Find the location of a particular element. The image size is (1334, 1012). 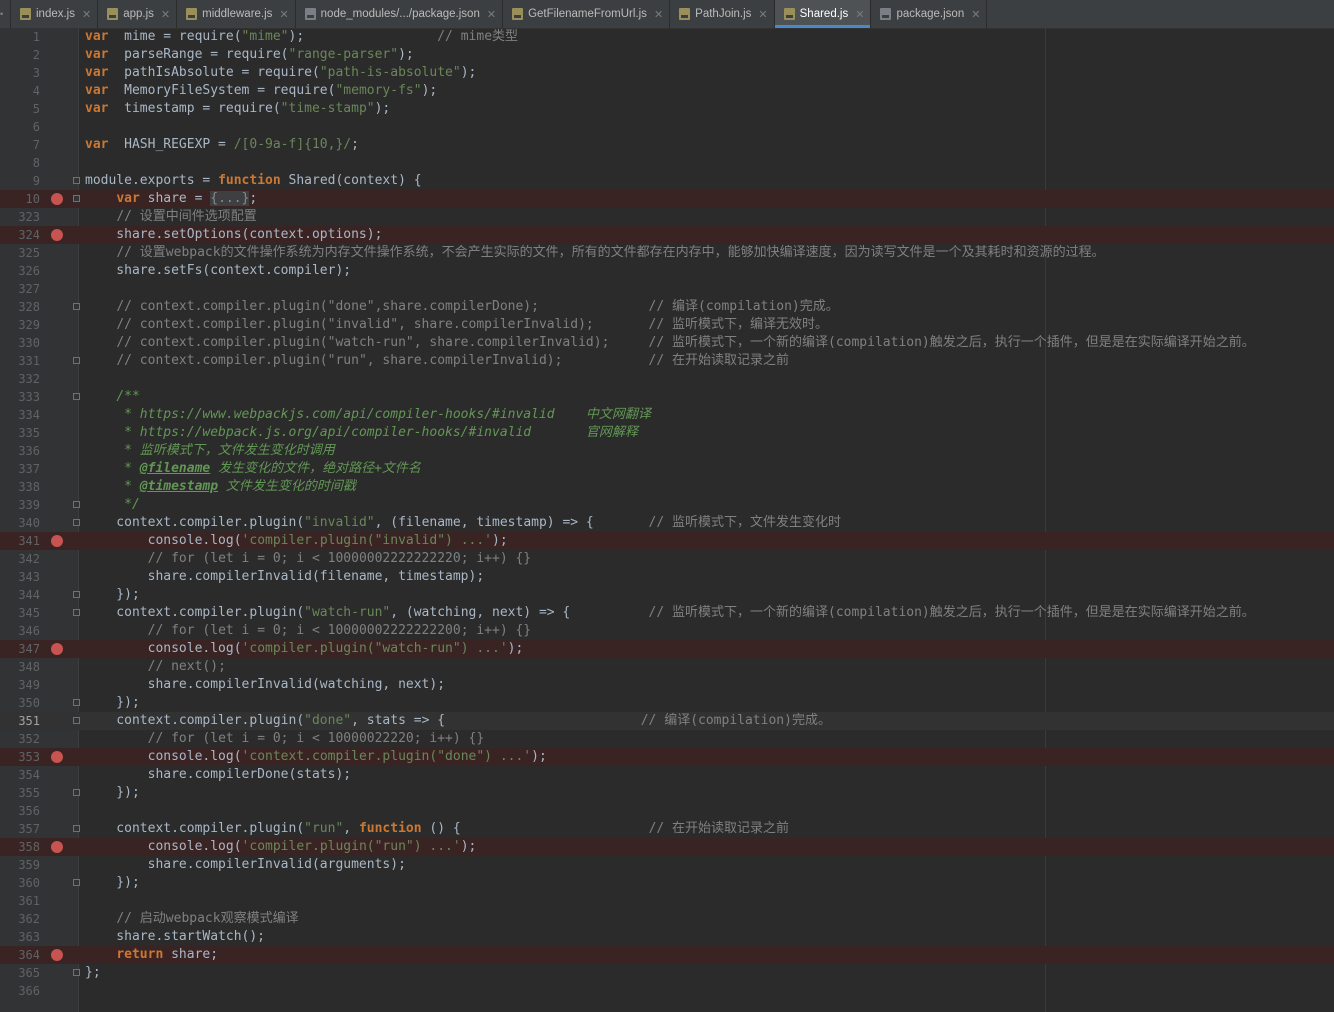

line-number: 7 is located at coordinates (20, 145).